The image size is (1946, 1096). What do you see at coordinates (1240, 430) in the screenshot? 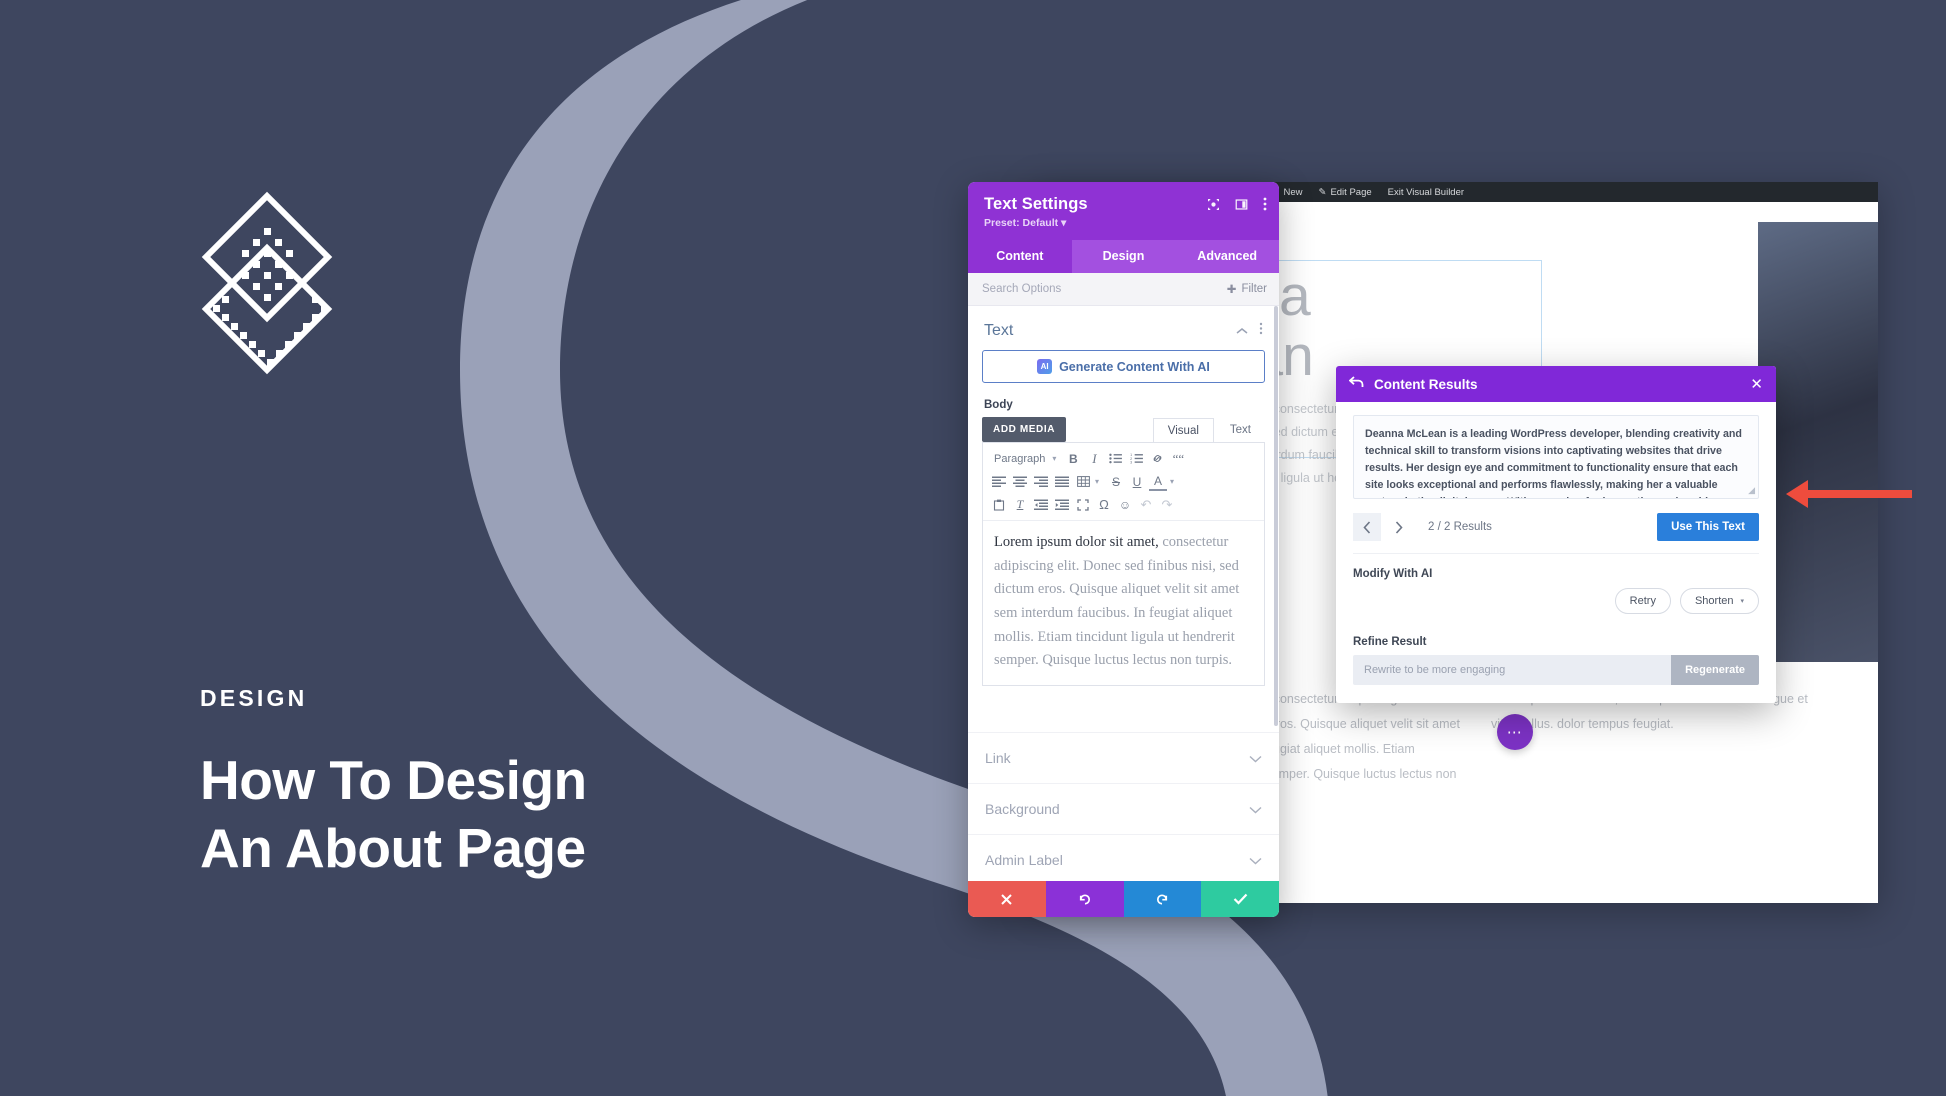
I see `editor-tab-text: Text` at bounding box center [1240, 430].